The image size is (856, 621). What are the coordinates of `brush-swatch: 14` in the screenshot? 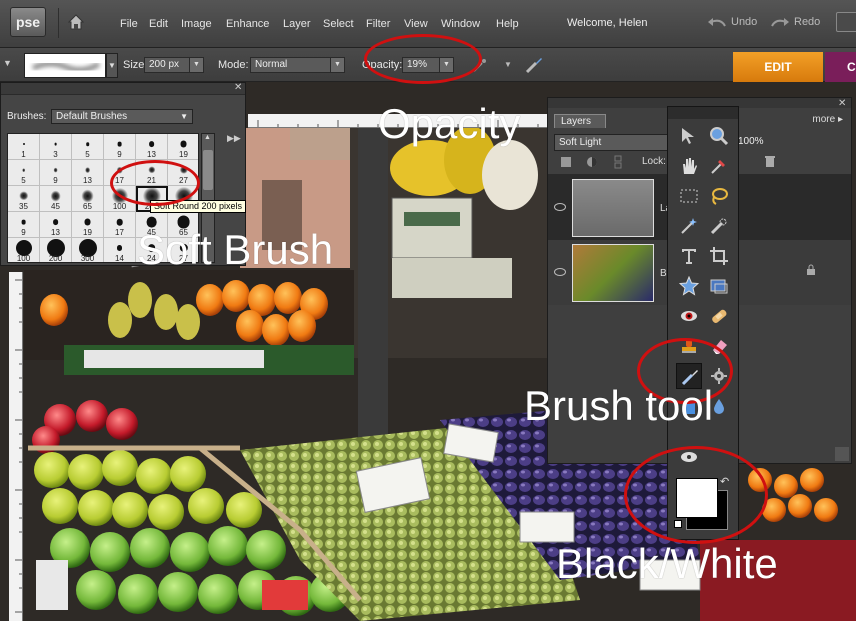 It's located at (120, 250).